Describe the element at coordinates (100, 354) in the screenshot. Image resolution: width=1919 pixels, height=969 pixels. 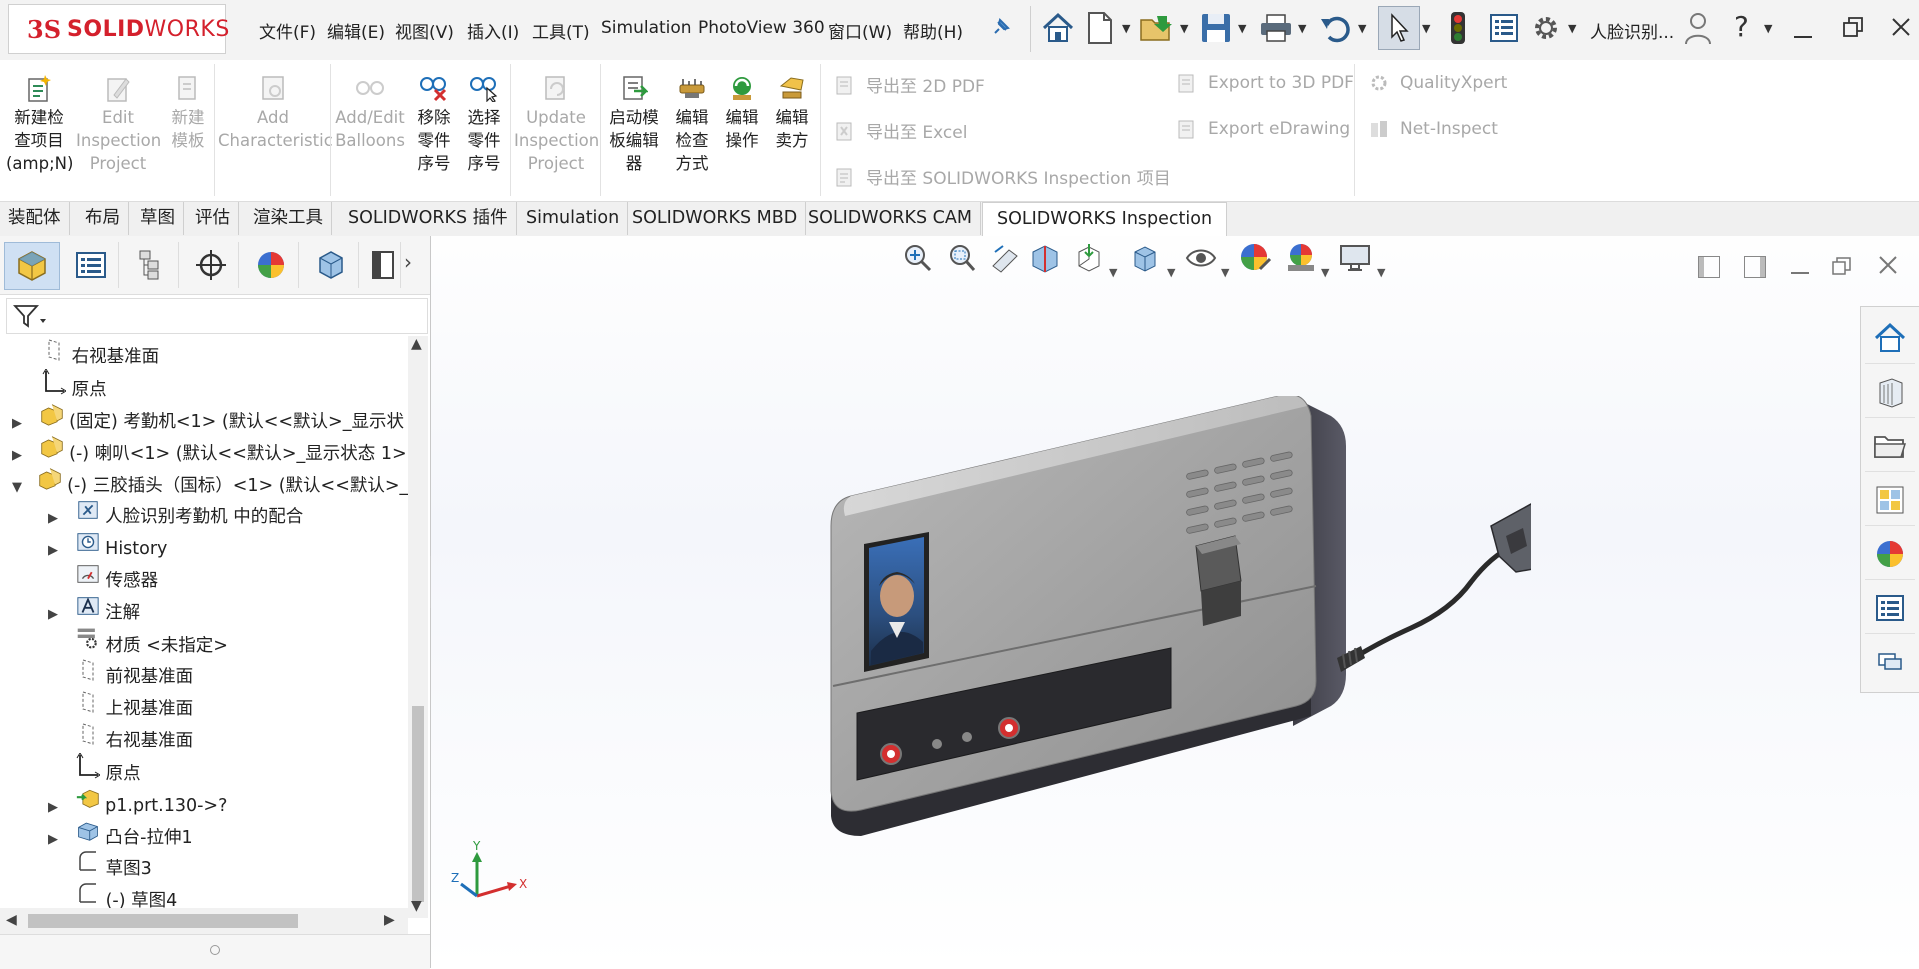
I see `tree-item-right-plane: 右视基准面` at that location.